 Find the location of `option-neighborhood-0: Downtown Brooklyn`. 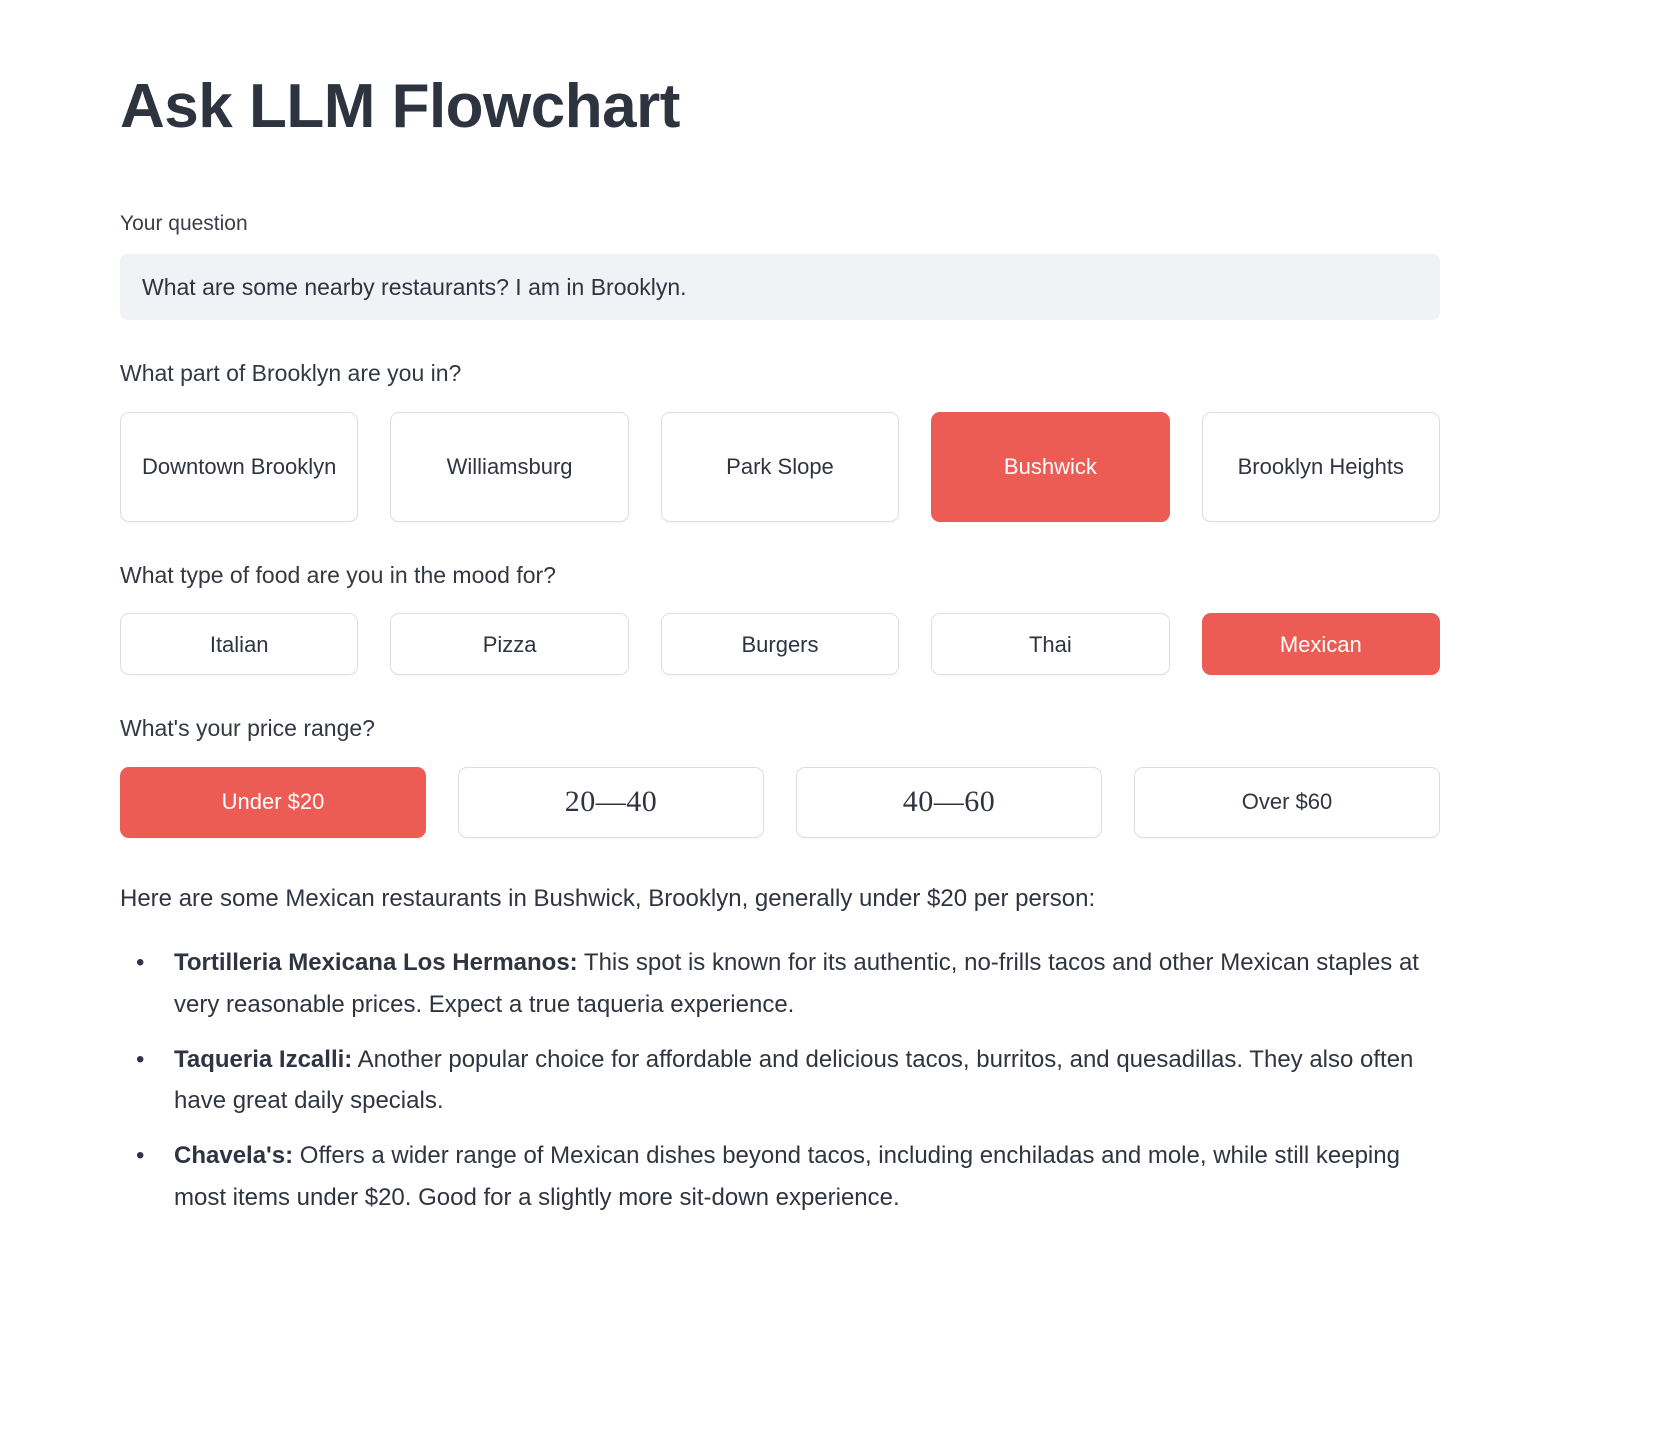

option-neighborhood-0: Downtown Brooklyn is located at coordinates (239, 466).